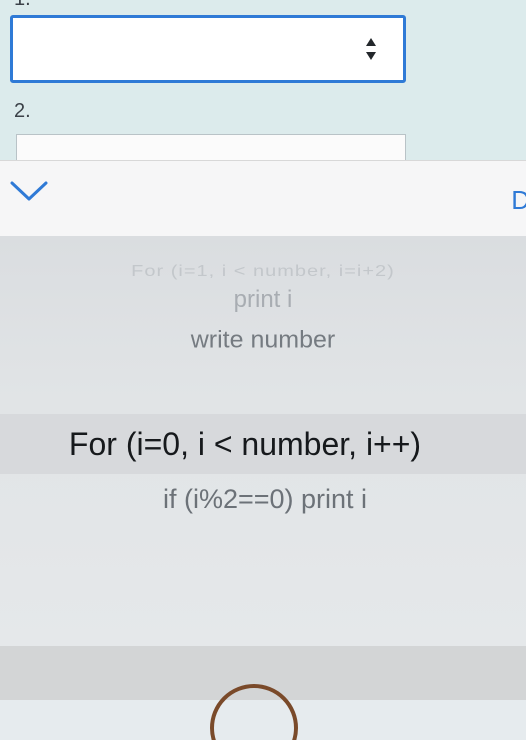 The image size is (526, 740). What do you see at coordinates (254, 712) in the screenshot?
I see `home-button-icon` at bounding box center [254, 712].